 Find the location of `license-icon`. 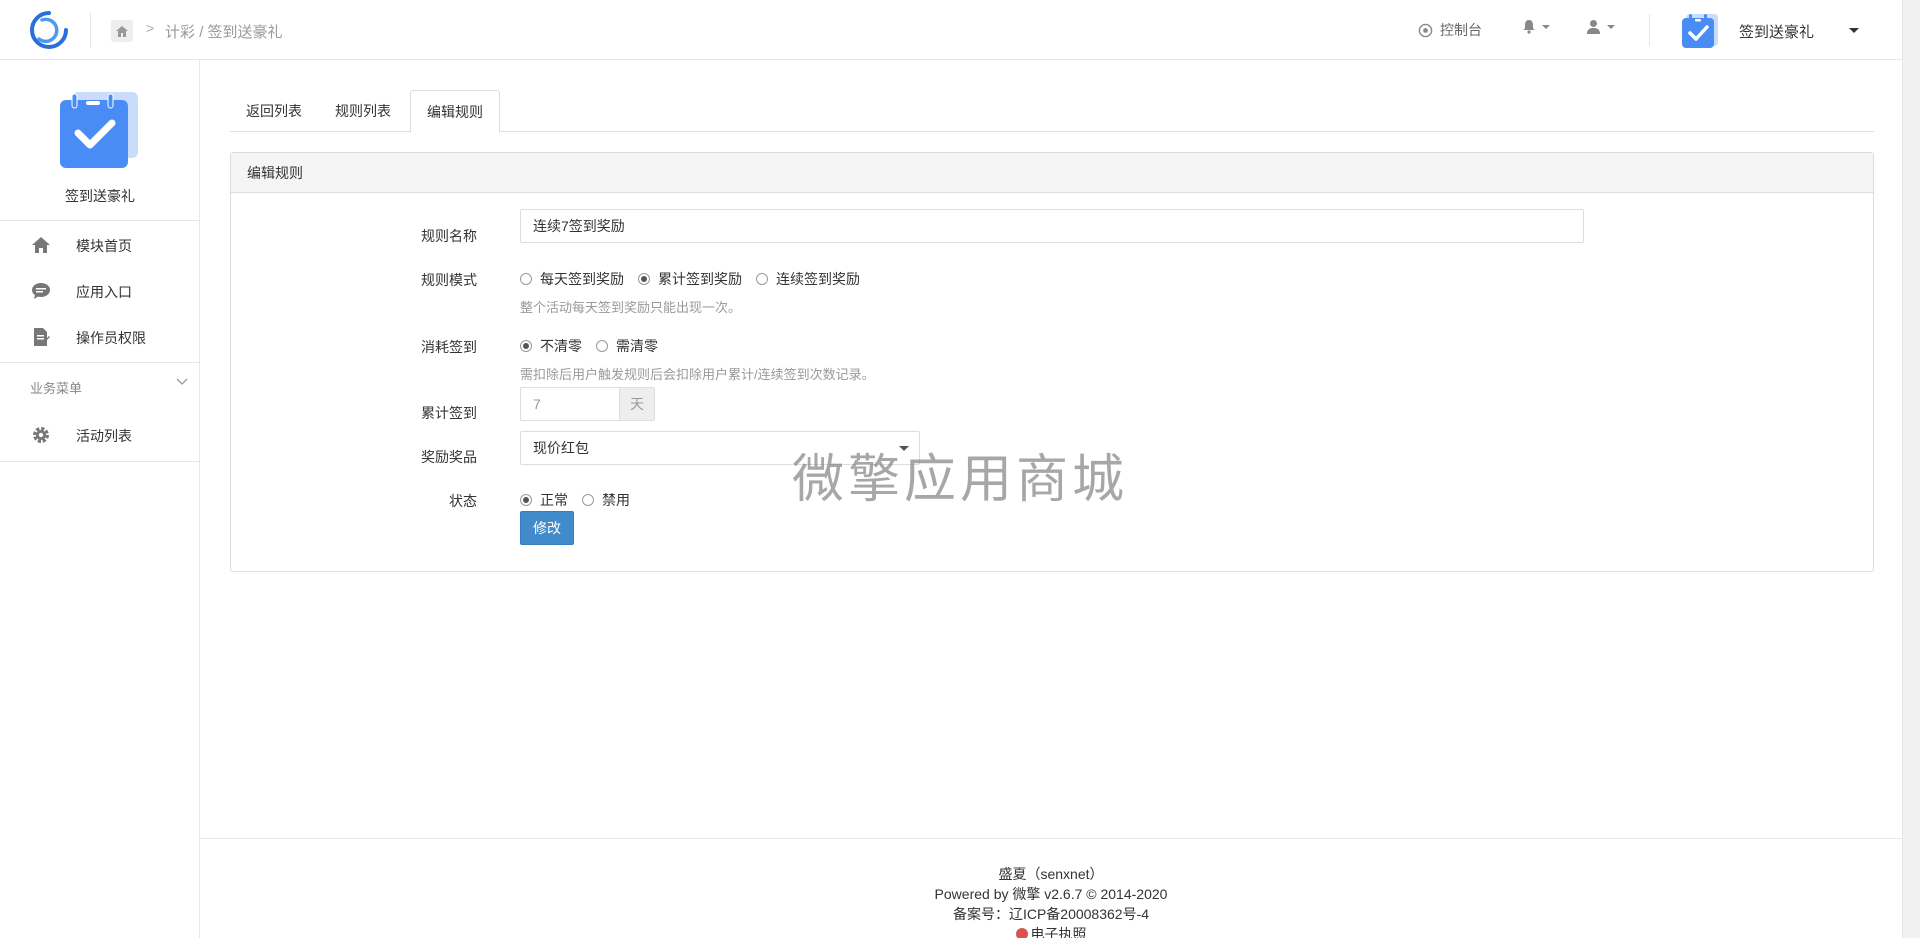

license-icon is located at coordinates (1021, 933).